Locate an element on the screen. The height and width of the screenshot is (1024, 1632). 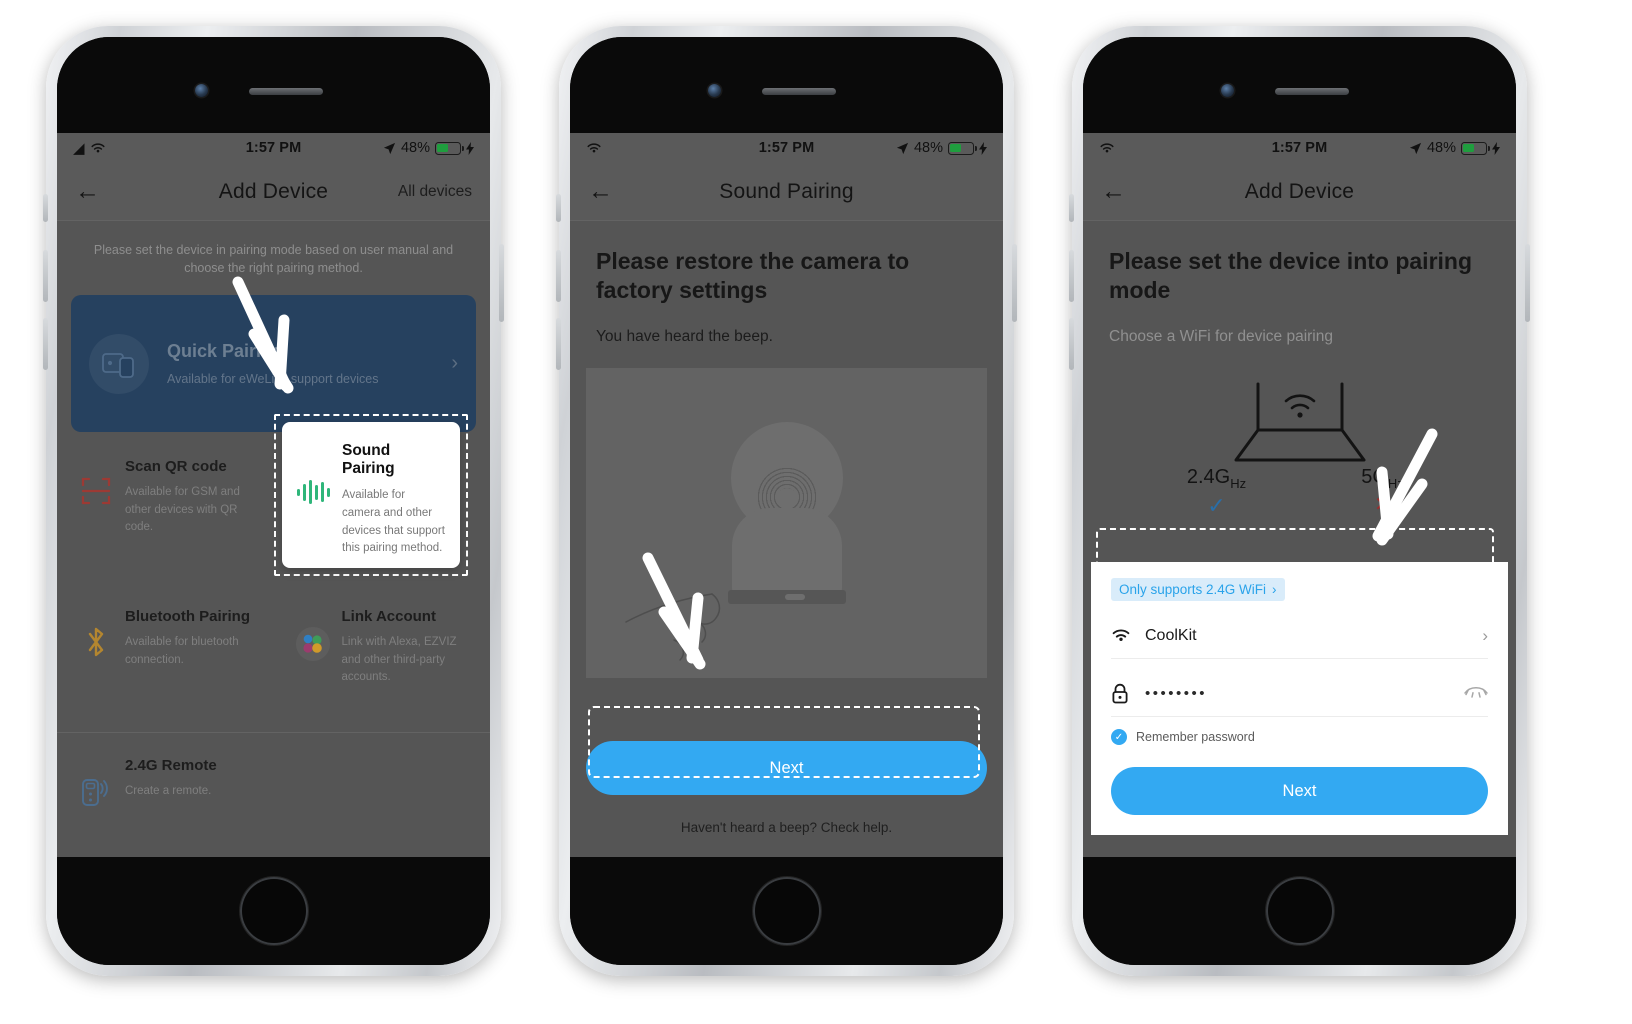
option-24g-remote: 2.4G Remote Create a remote. is located at coordinates (273, 793).